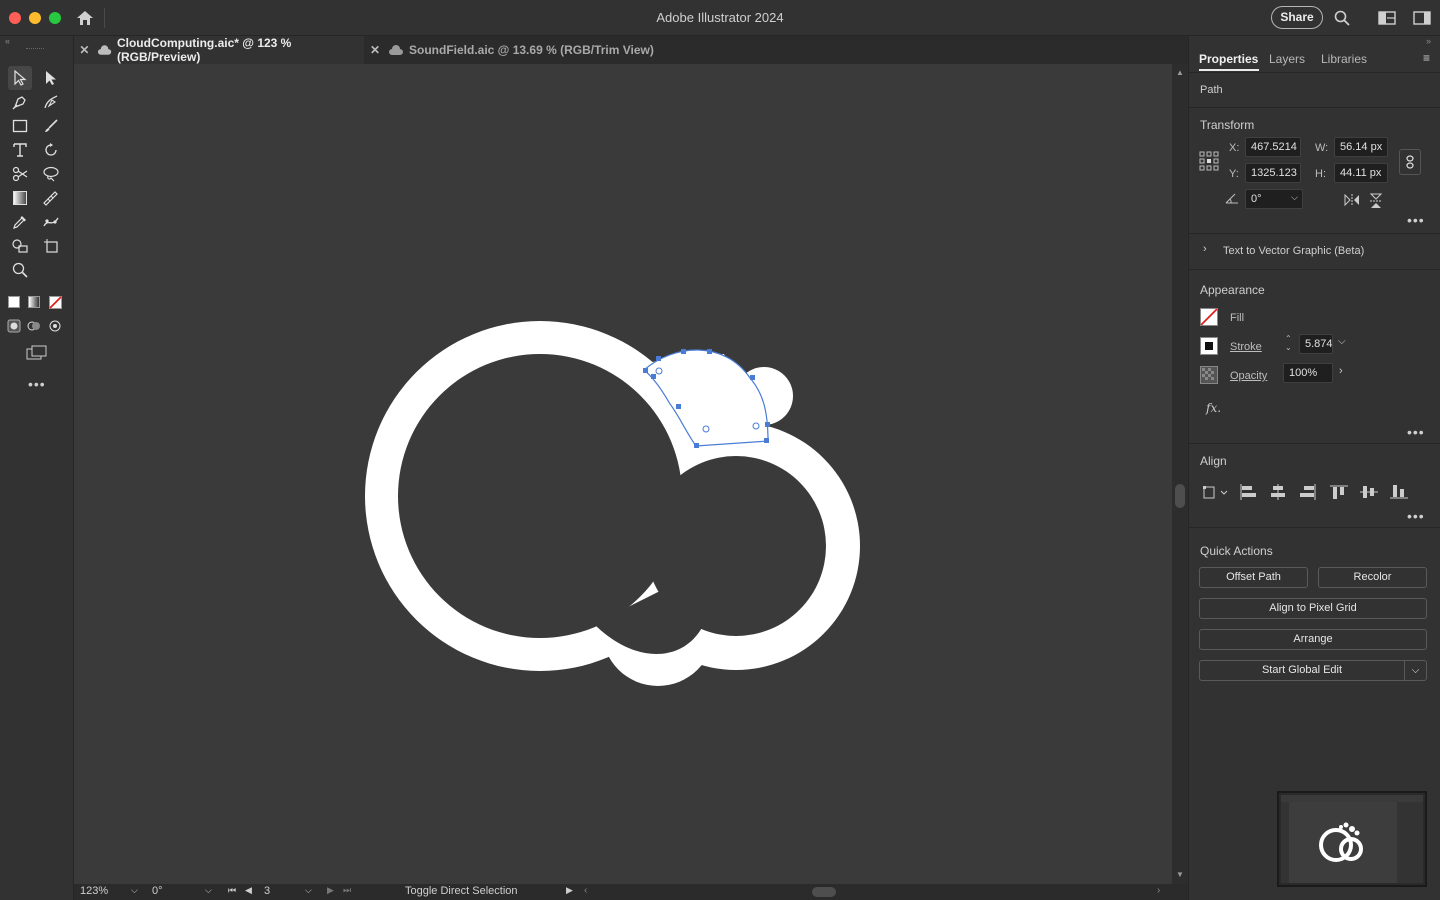 Image resolution: width=1440 pixels, height=900 pixels. I want to click on collapse-panel-icon: », so click(1428, 41).